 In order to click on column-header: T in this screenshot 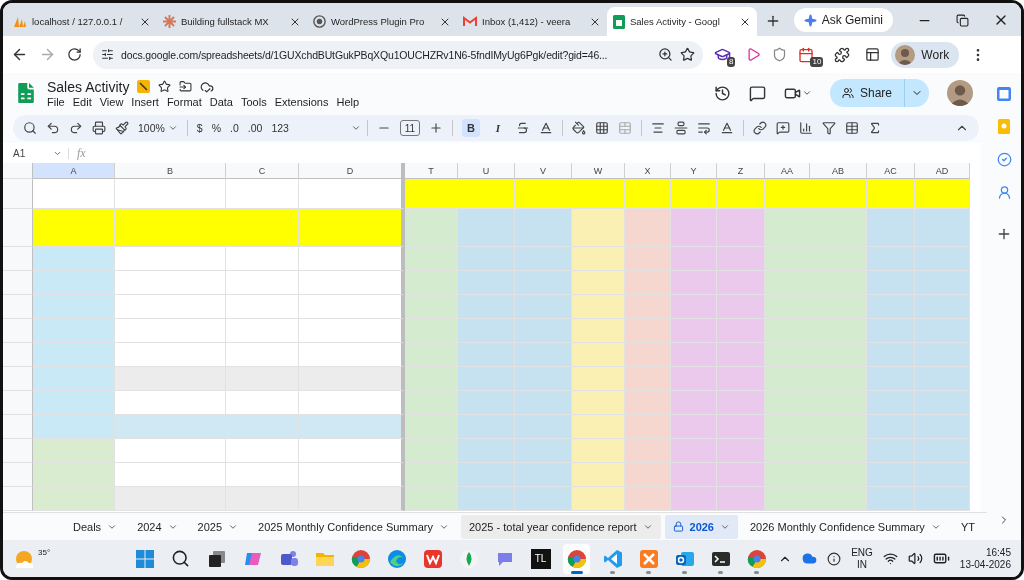, I will do `click(431, 171)`.